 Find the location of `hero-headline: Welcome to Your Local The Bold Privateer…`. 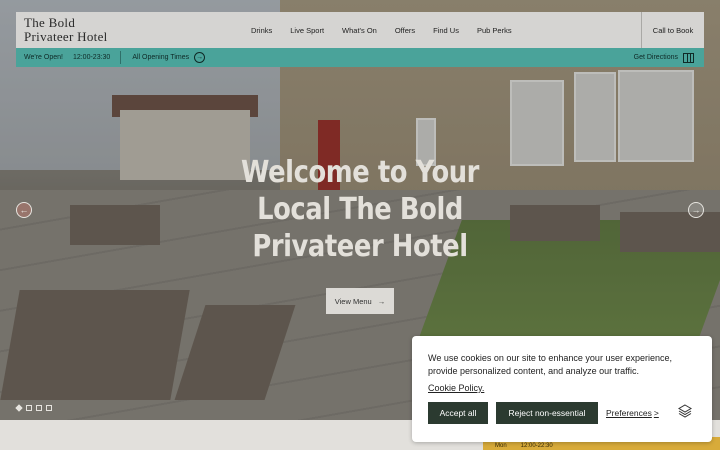

hero-headline: Welcome to Your Local The Bold Privateer… is located at coordinates (359, 209).